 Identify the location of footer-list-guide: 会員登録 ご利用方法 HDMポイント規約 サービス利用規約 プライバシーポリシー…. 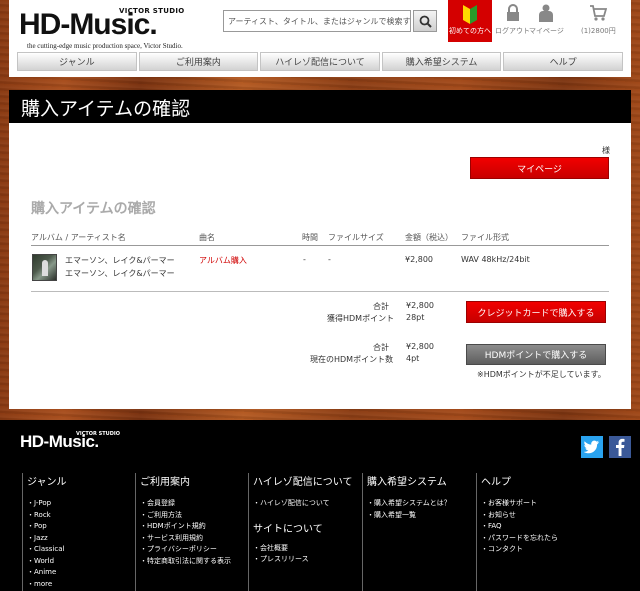
(194, 532).